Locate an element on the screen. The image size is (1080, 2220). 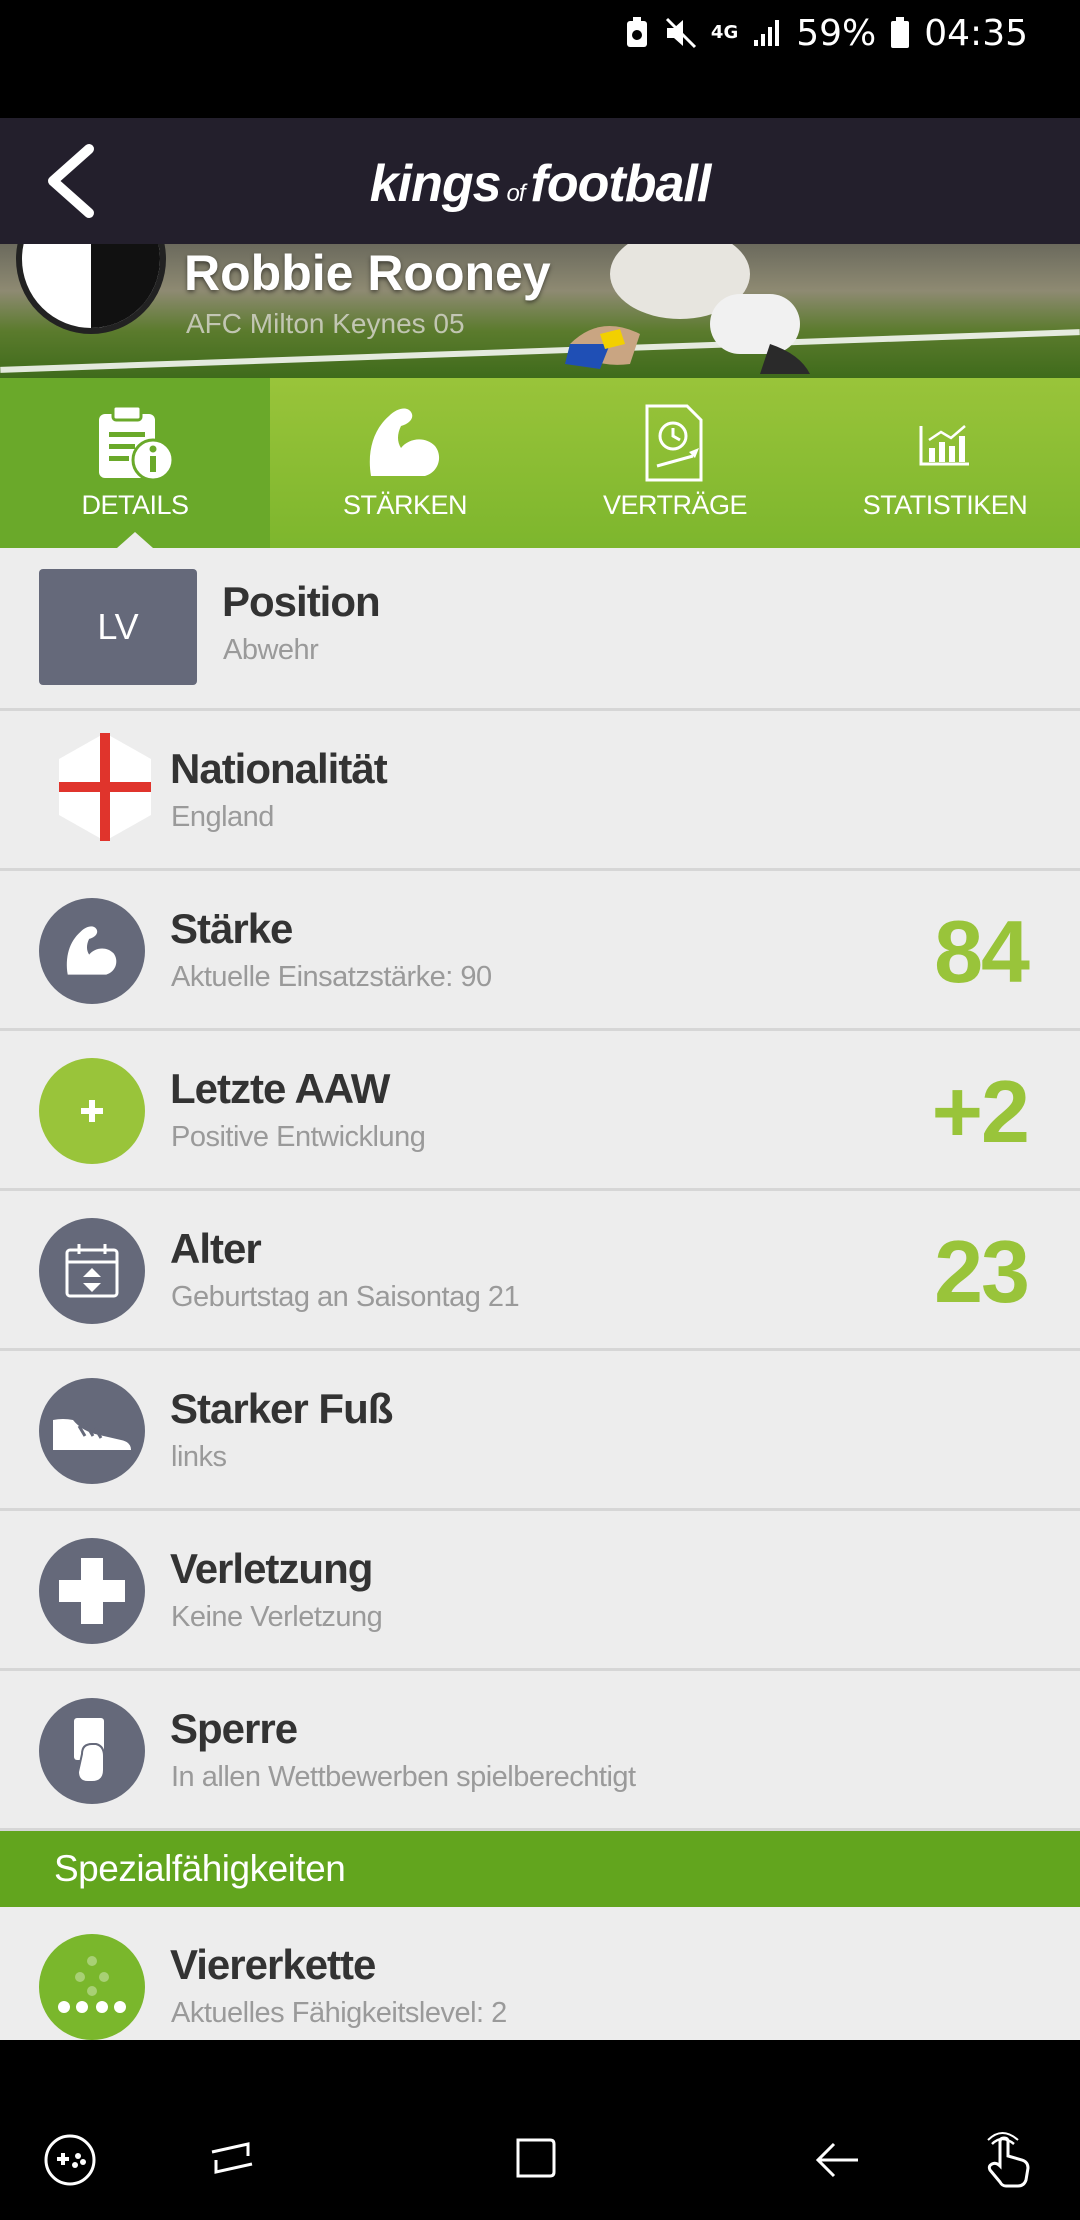
row-subtitle: Positive Entwicklung is located at coordinates (298, 1137).